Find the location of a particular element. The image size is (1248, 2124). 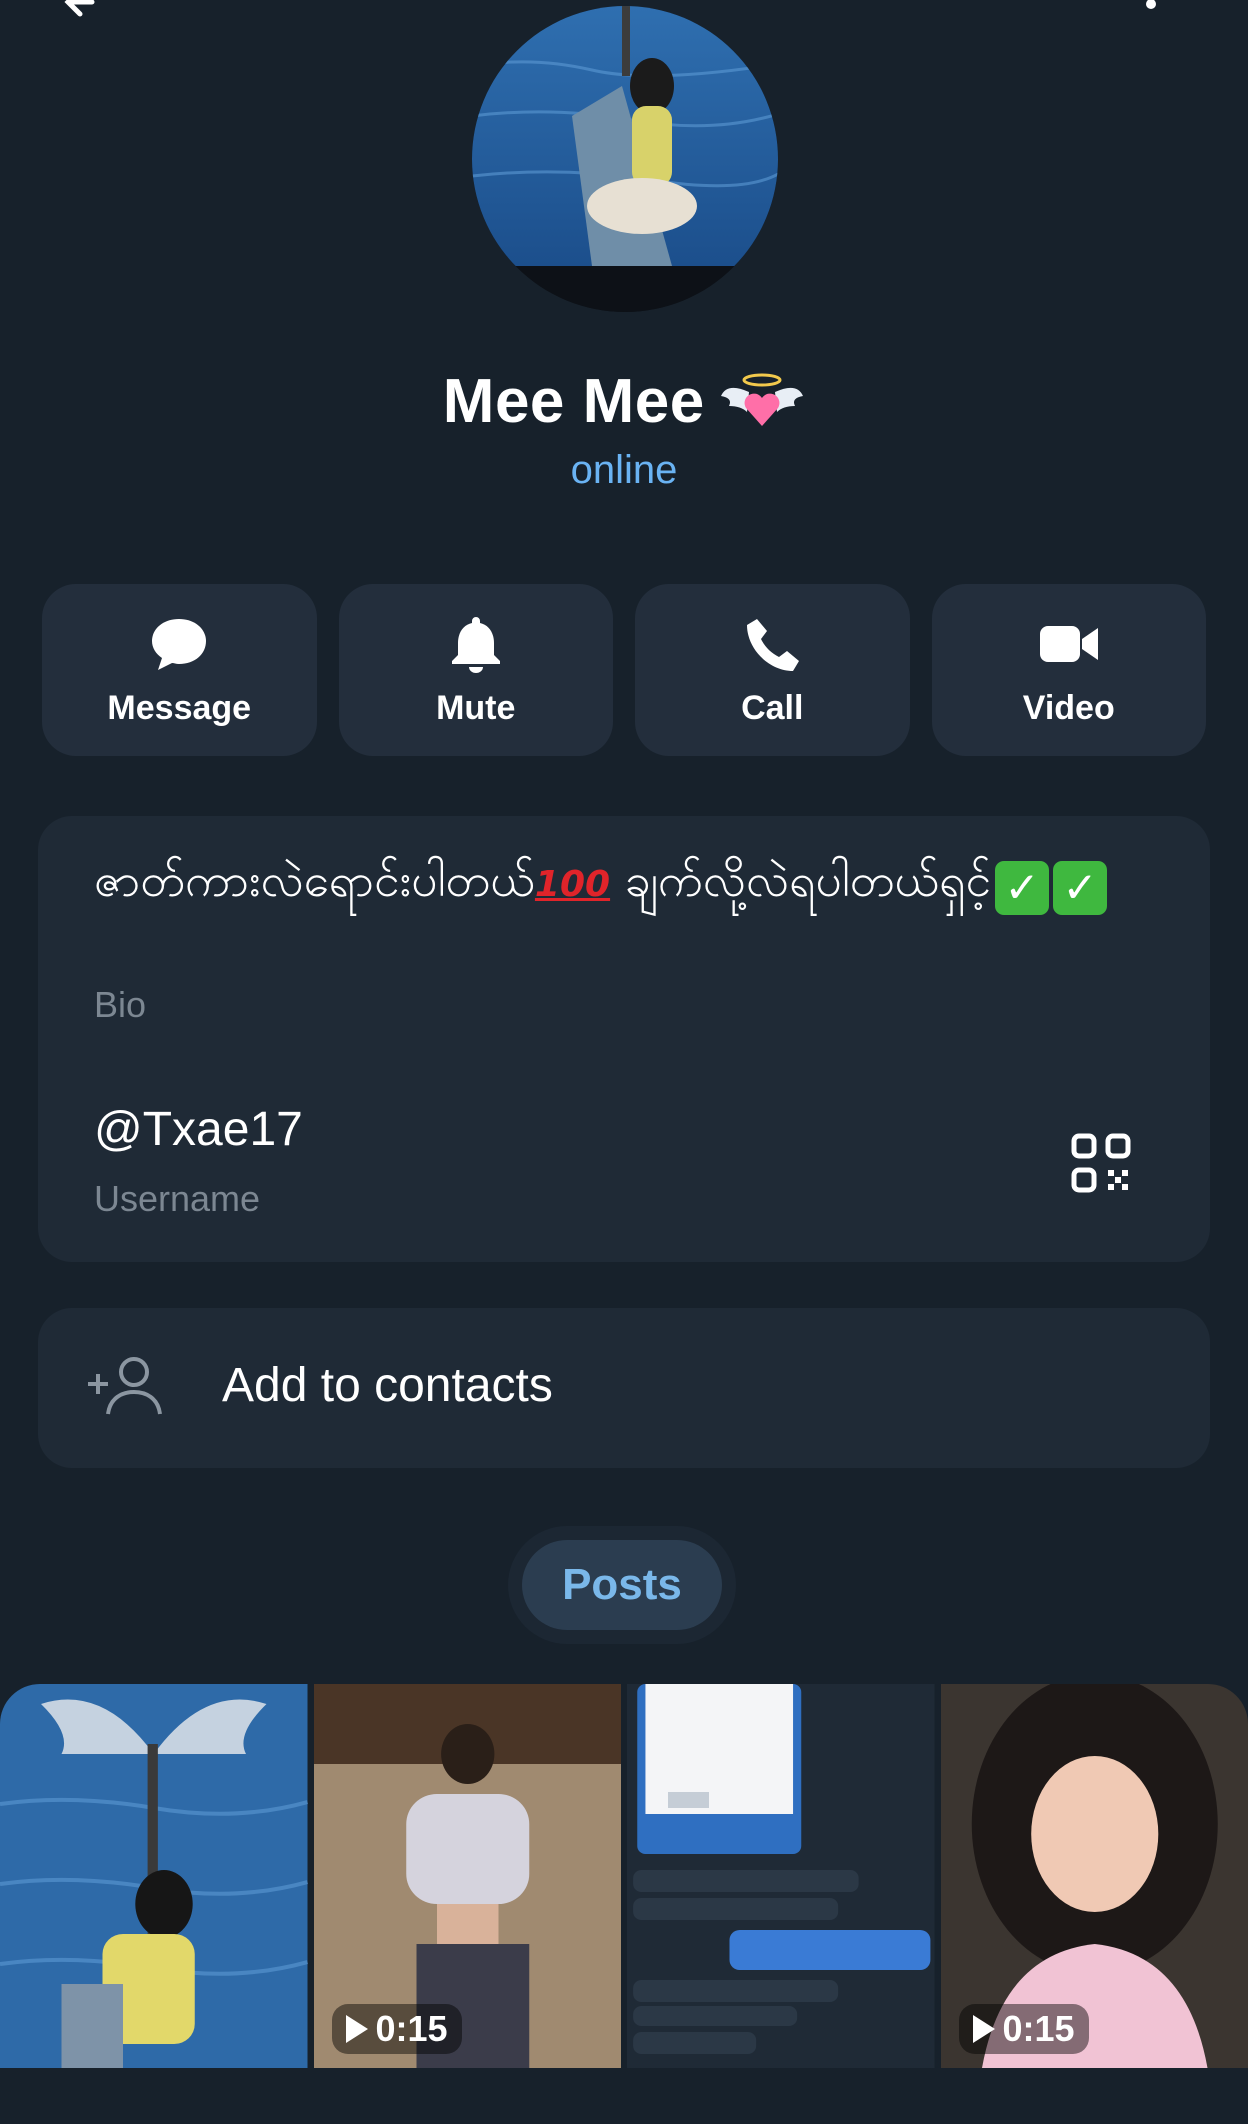

profile-name-row: Mee Mee is located at coordinates (624, 401).